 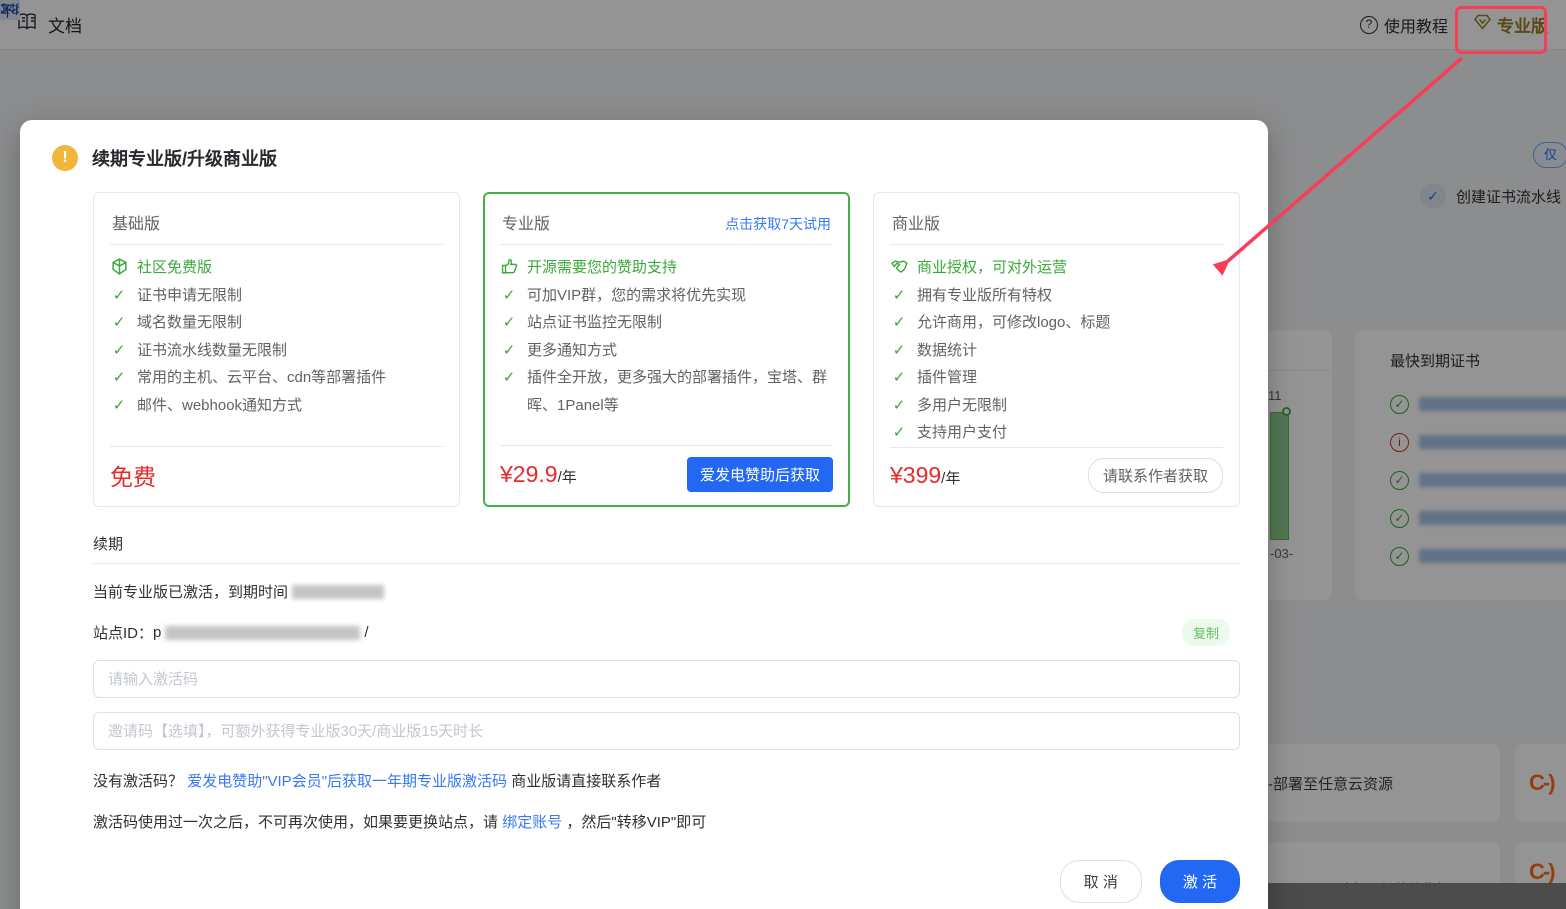 What do you see at coordinates (509, 268) in the screenshot?
I see `thumbs-up-icon` at bounding box center [509, 268].